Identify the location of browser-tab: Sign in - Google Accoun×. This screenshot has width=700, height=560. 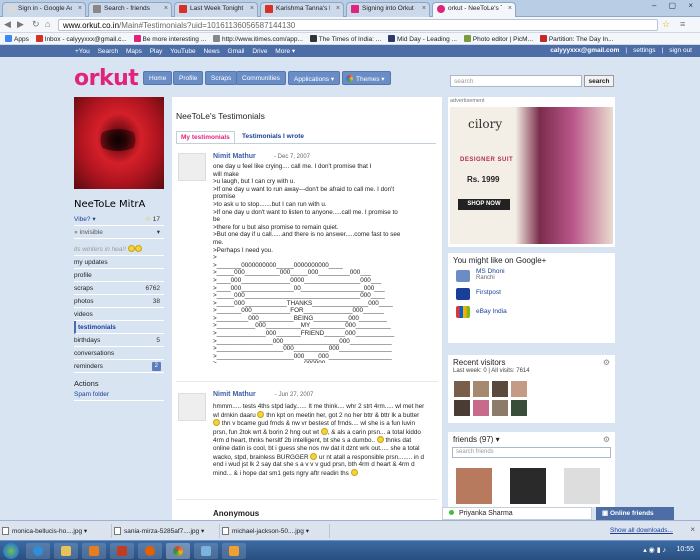
(44, 9).